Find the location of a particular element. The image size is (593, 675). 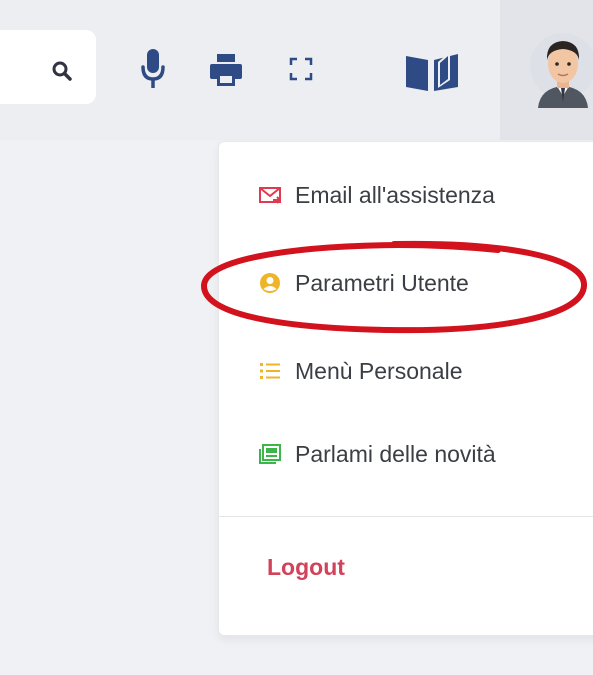

avatar is located at coordinates (560, 70).